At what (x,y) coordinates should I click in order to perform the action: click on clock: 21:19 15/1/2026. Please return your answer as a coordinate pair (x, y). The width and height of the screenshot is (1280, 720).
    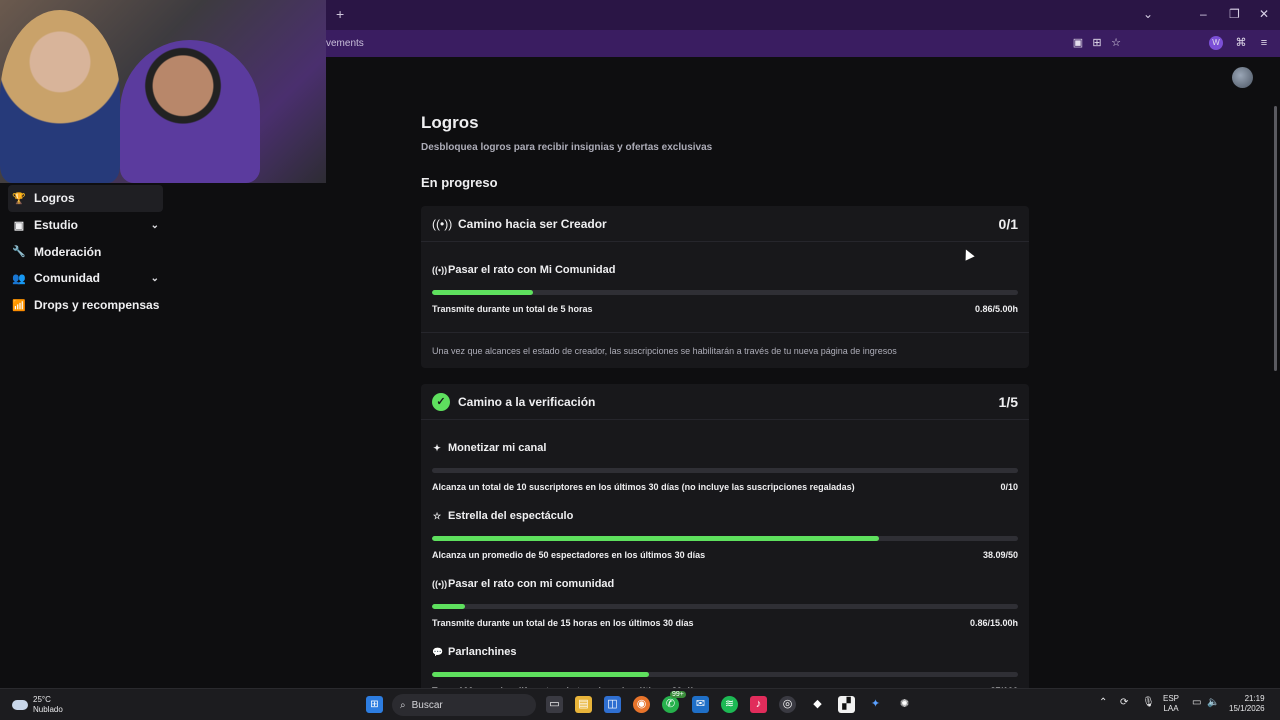
    Looking at the image, I should click on (1247, 704).